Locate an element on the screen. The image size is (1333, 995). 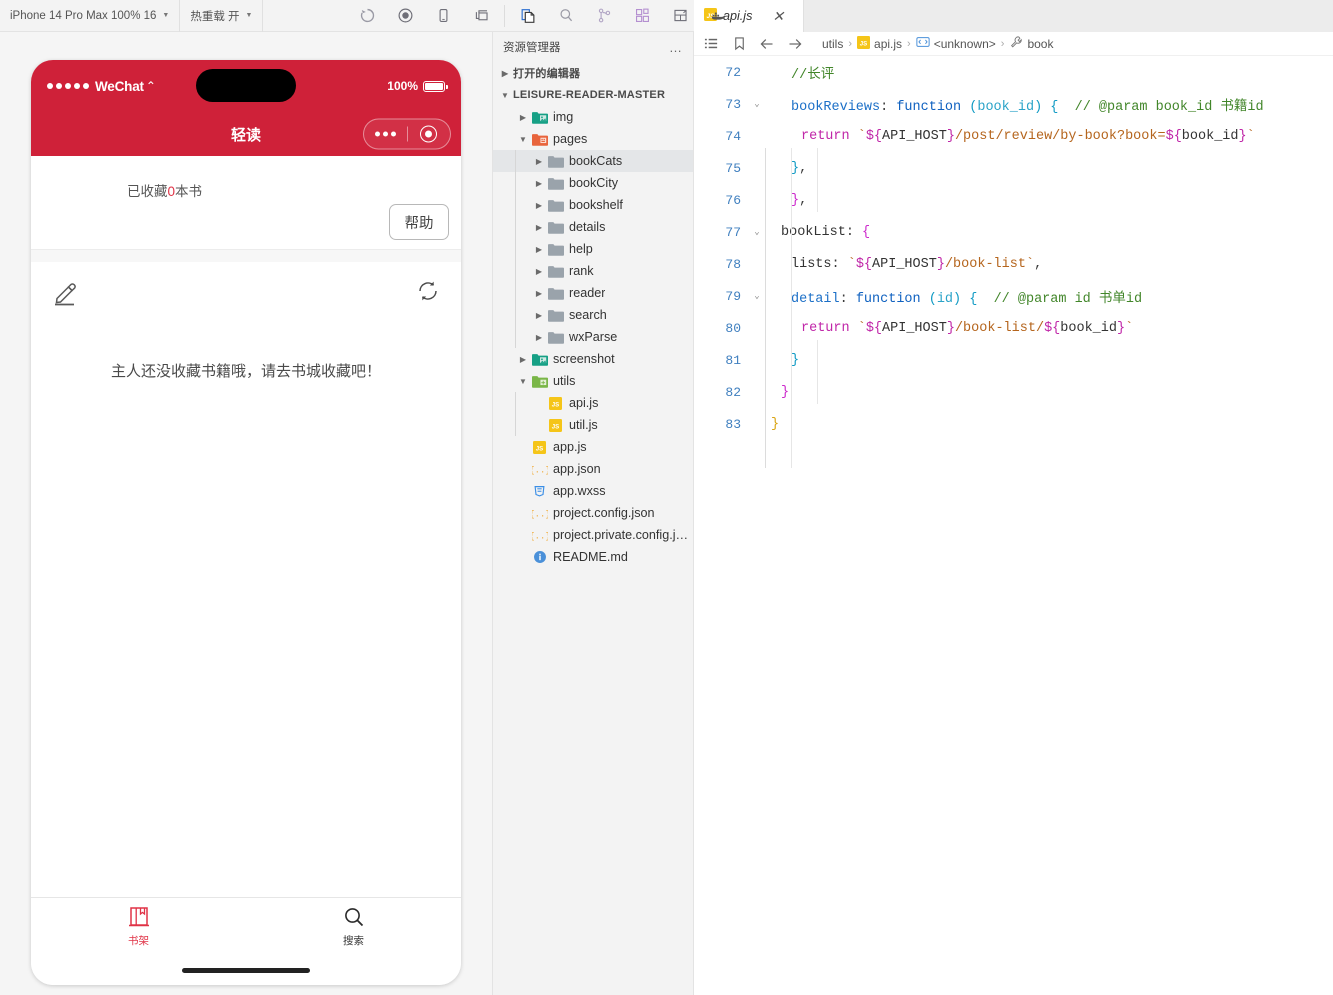
code-line: 82} is located at coordinates (1013, 392).